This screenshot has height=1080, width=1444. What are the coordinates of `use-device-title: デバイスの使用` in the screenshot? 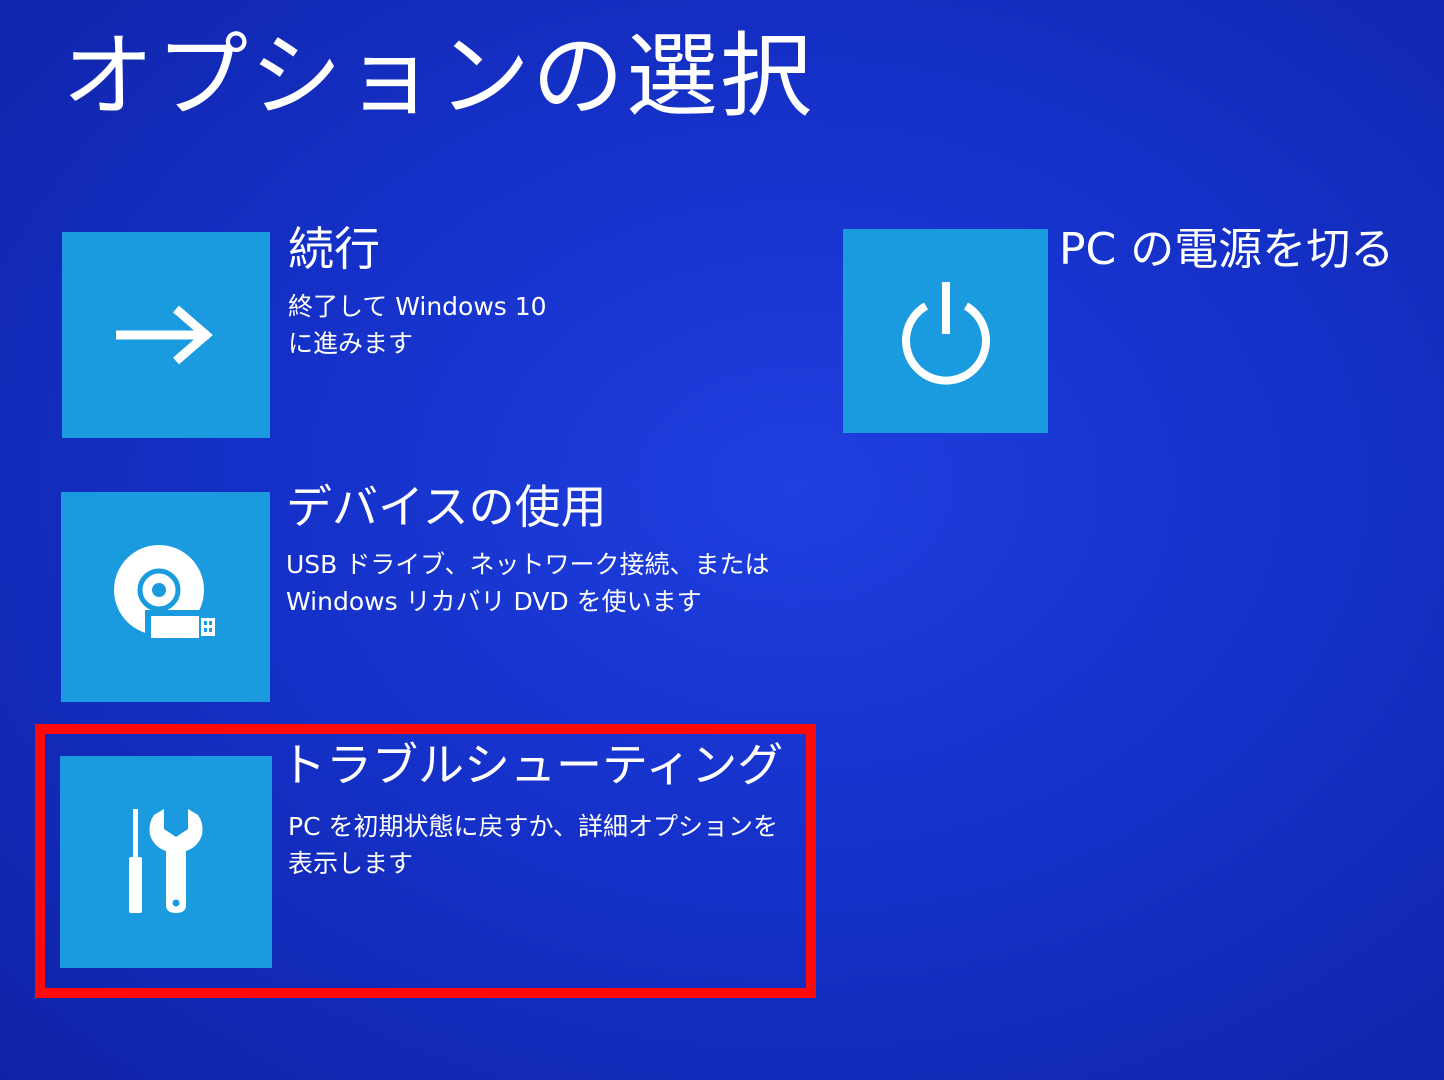 It's located at (446, 507).